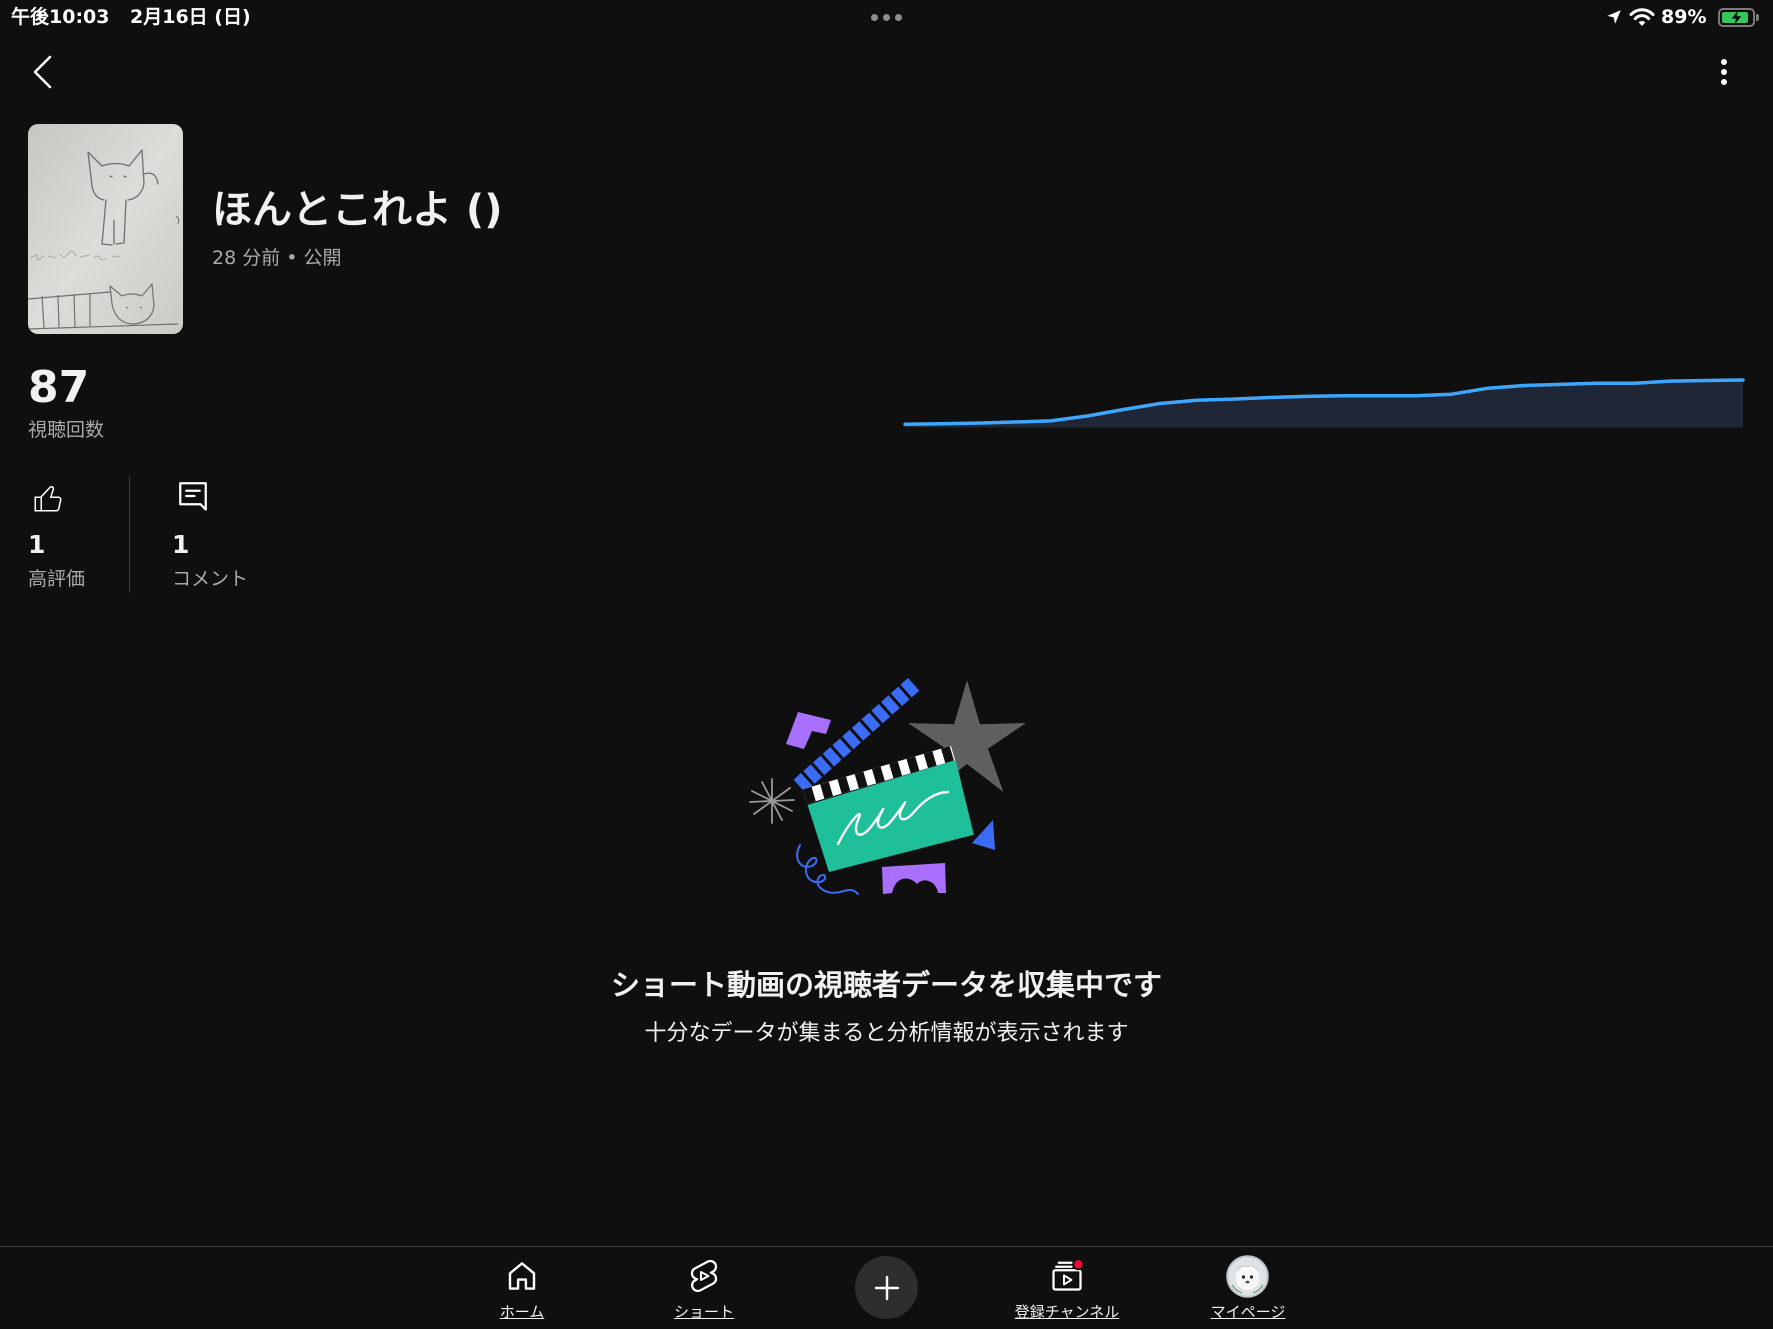 The width and height of the screenshot is (1773, 1329). I want to click on battery-icon, so click(1738, 17).